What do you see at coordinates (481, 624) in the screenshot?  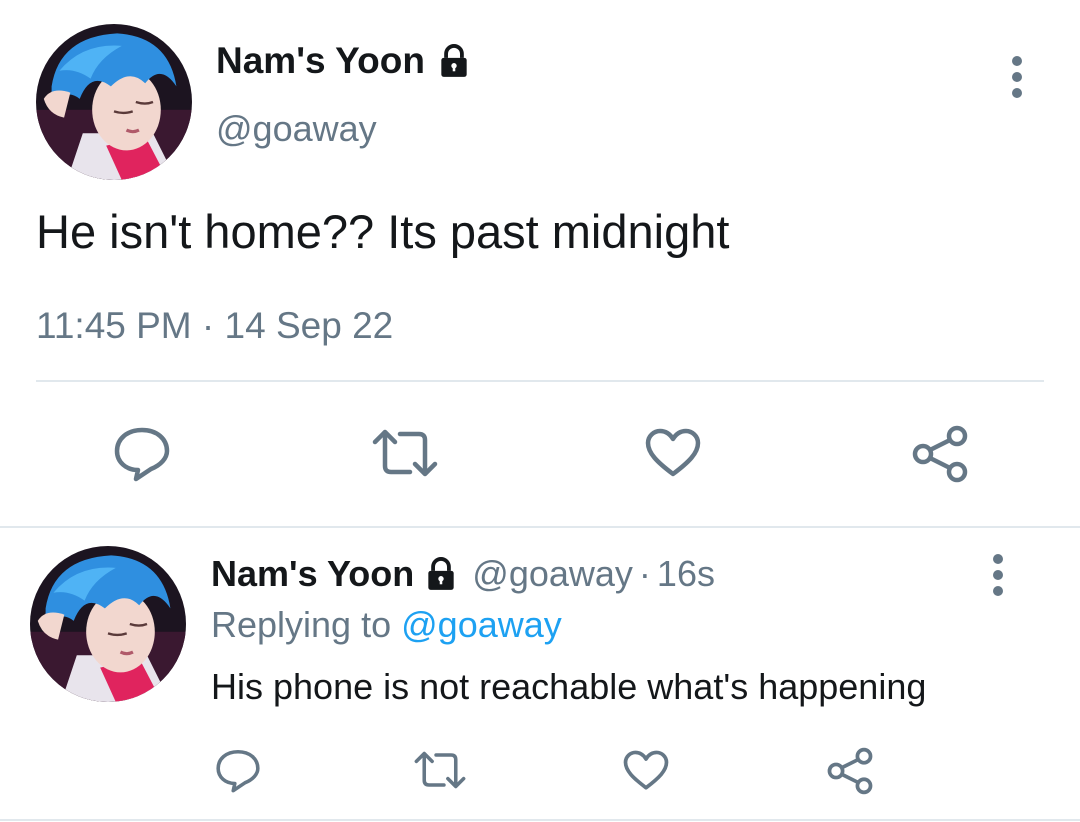 I see `replying-to-link: @goaway` at bounding box center [481, 624].